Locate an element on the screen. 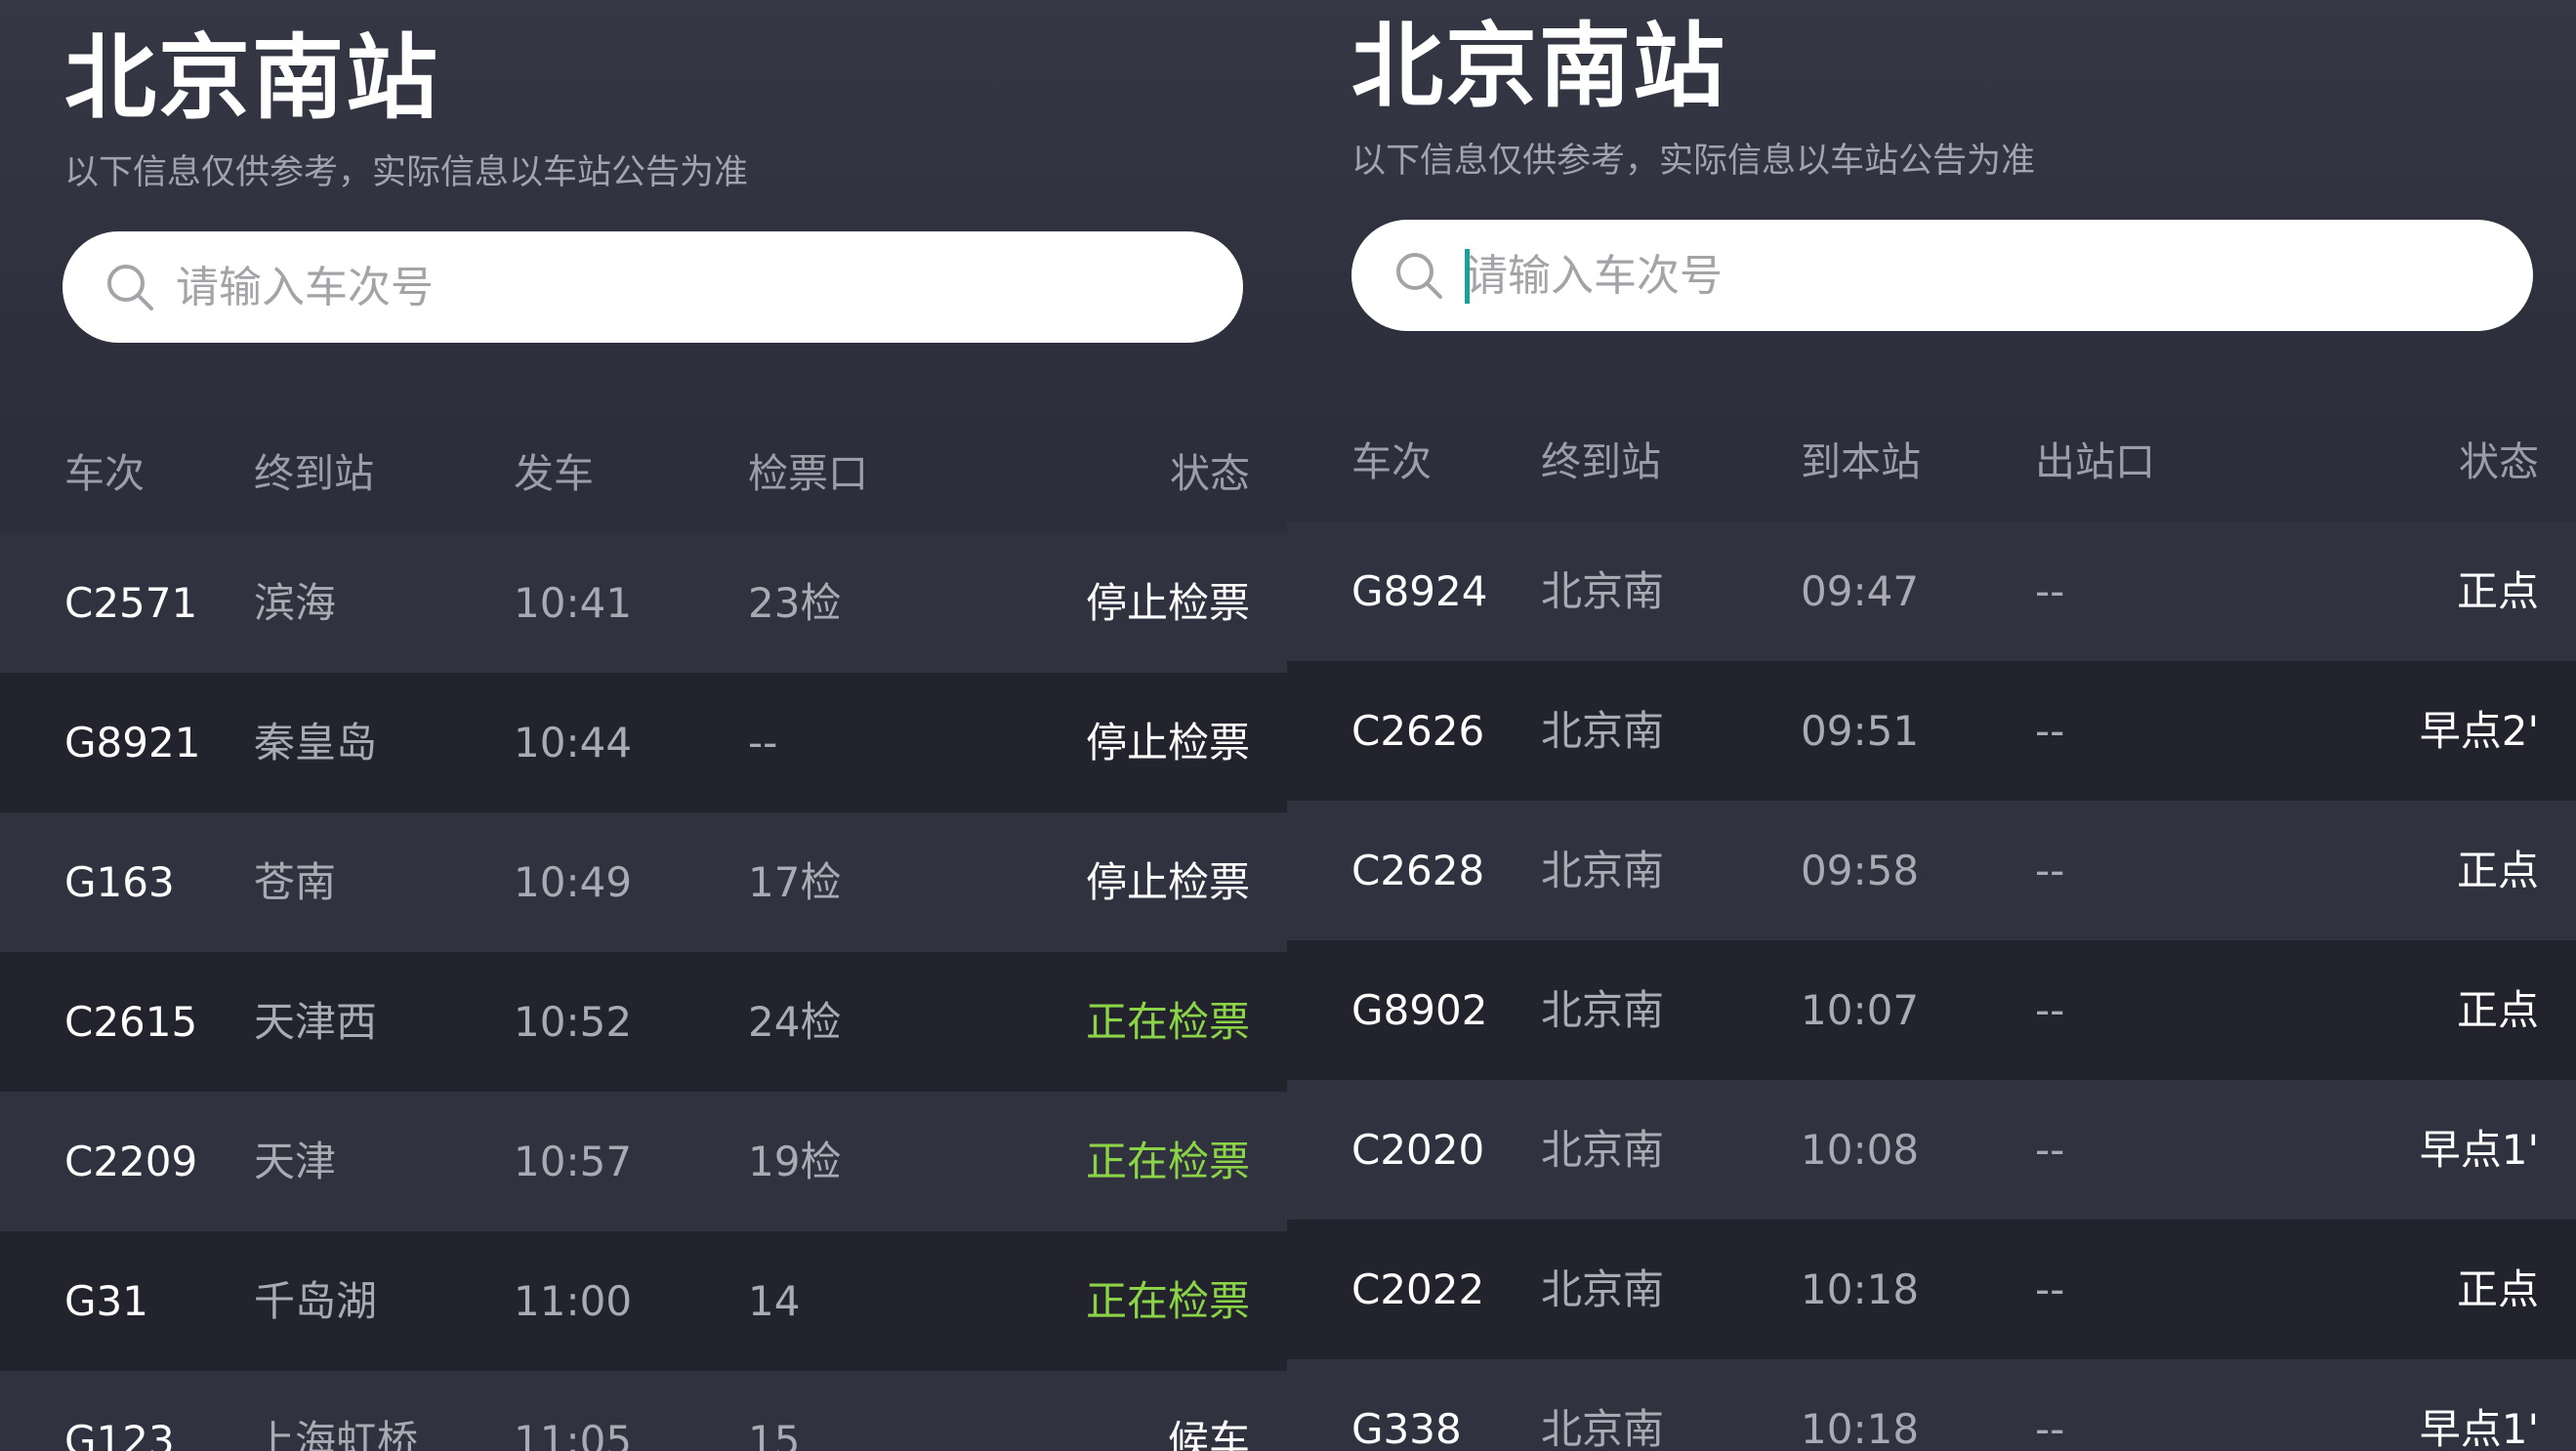  cell-dest: 苍南 is located at coordinates (295, 881).